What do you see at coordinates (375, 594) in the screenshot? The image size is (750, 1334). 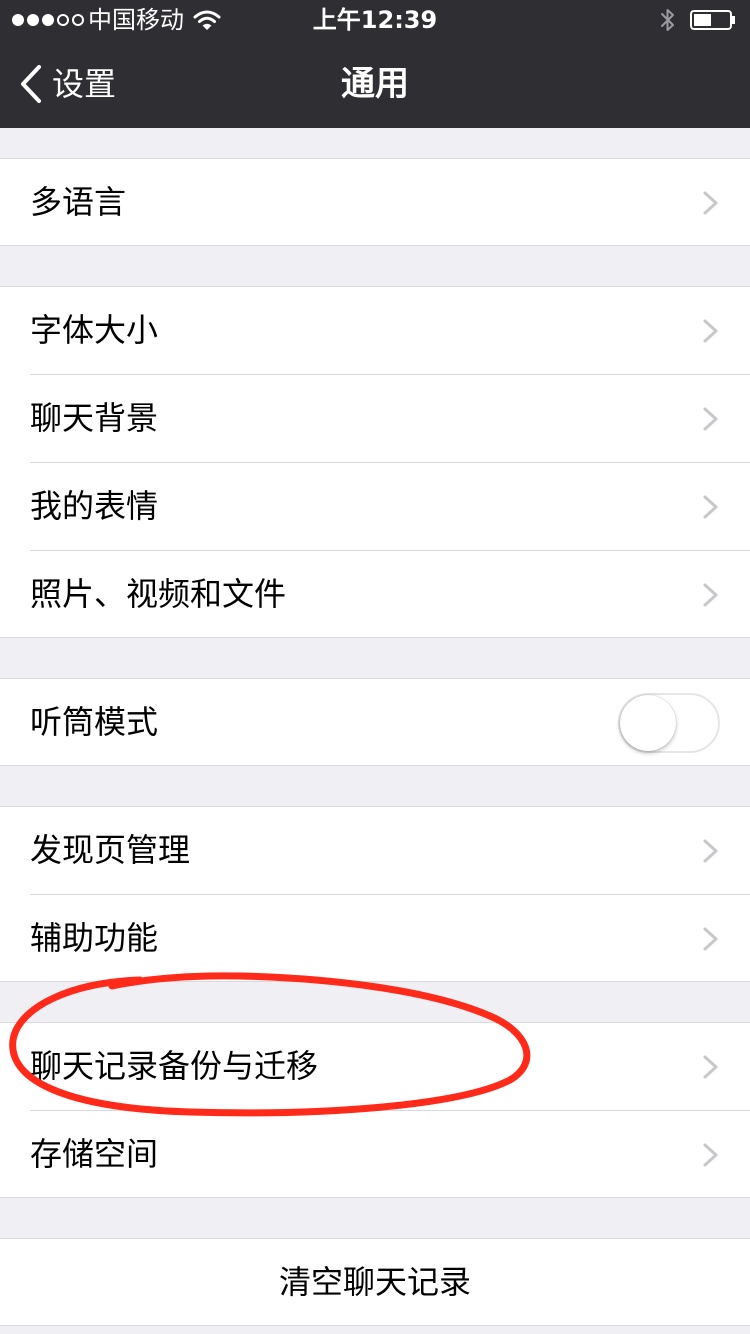 I see `settings-row-photos-videos-files: 照片、视频和文件` at bounding box center [375, 594].